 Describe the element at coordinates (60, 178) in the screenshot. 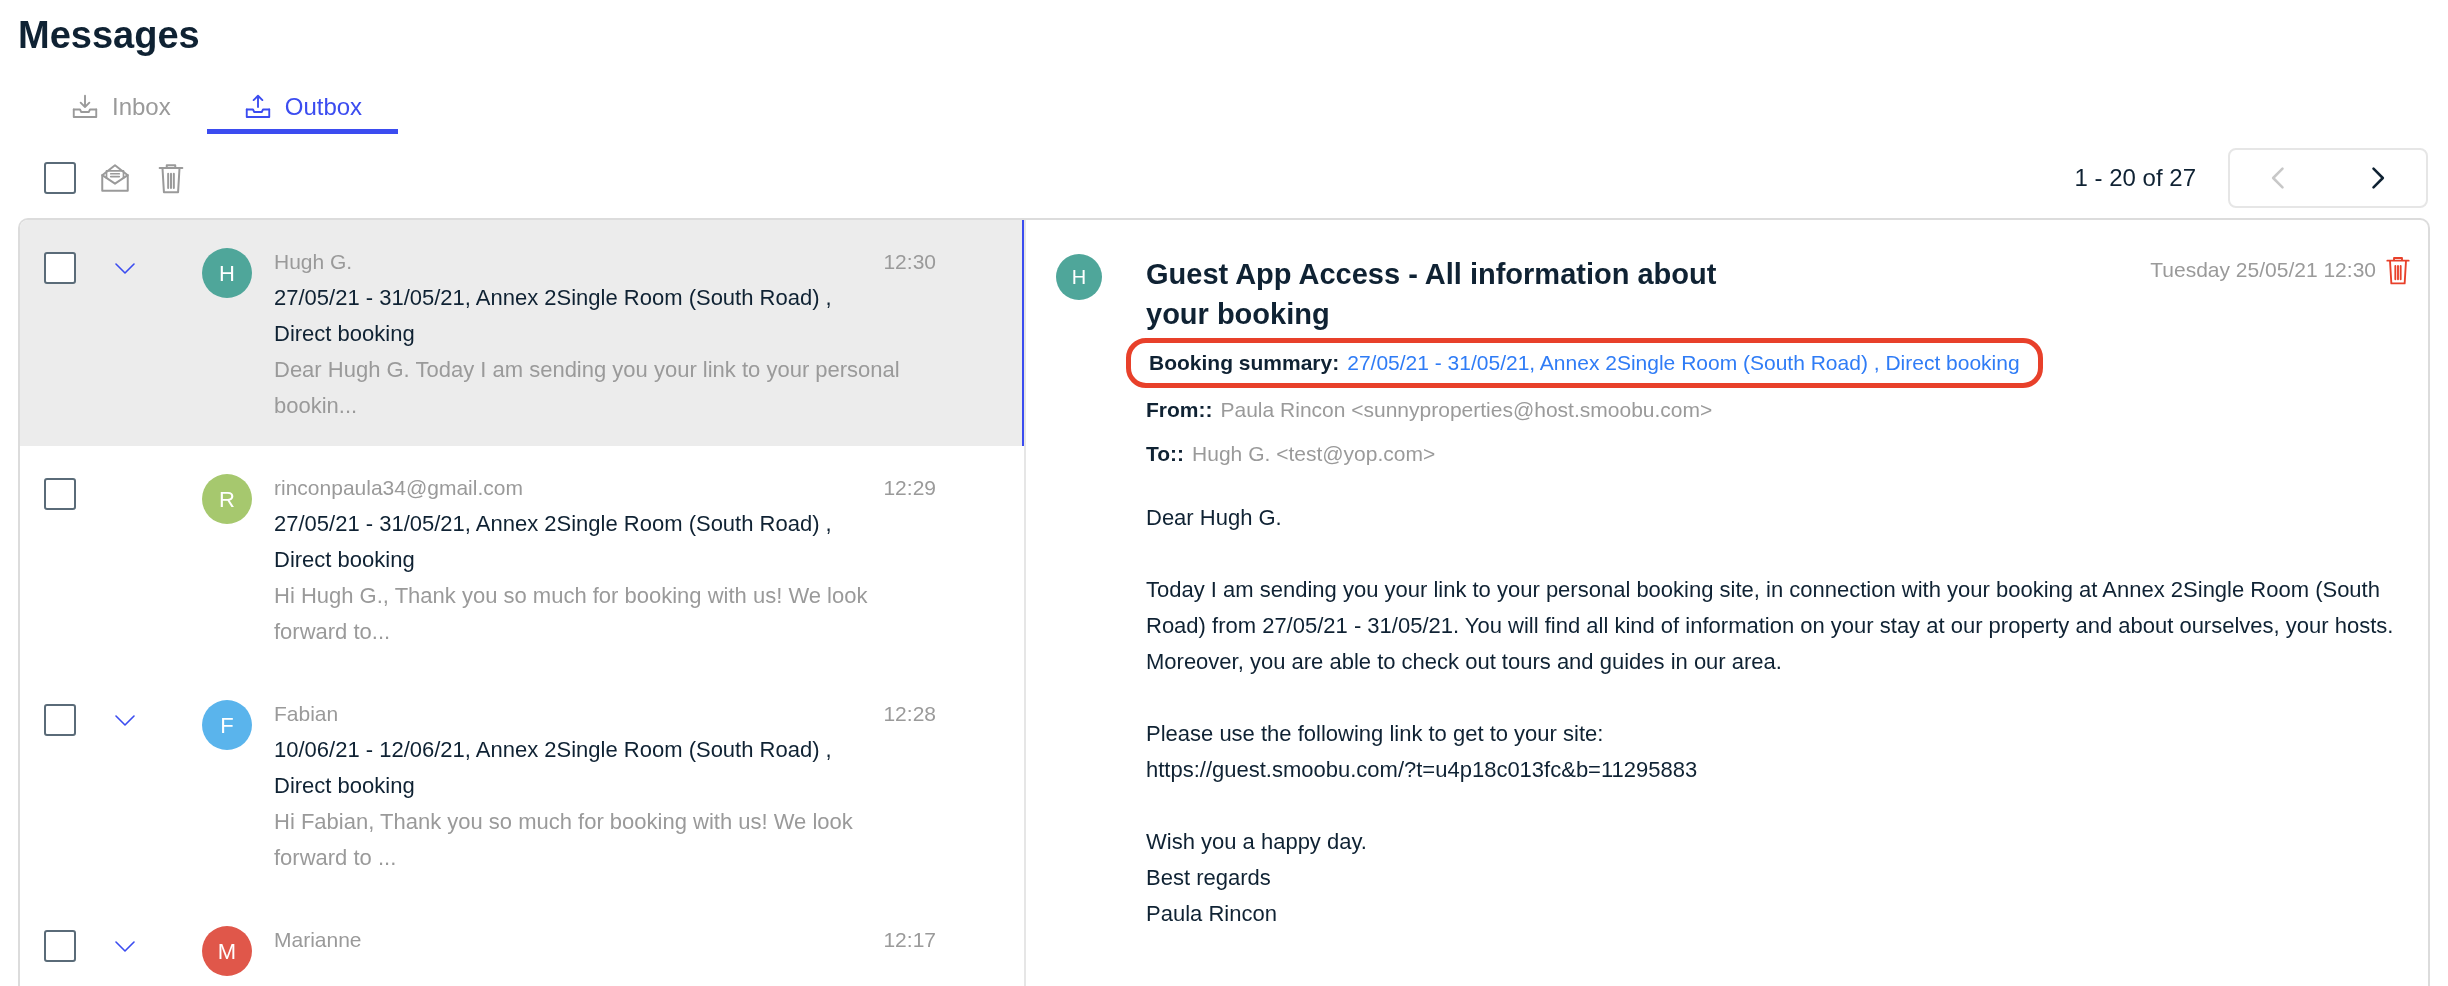

I see `select-all-checkbox` at that location.